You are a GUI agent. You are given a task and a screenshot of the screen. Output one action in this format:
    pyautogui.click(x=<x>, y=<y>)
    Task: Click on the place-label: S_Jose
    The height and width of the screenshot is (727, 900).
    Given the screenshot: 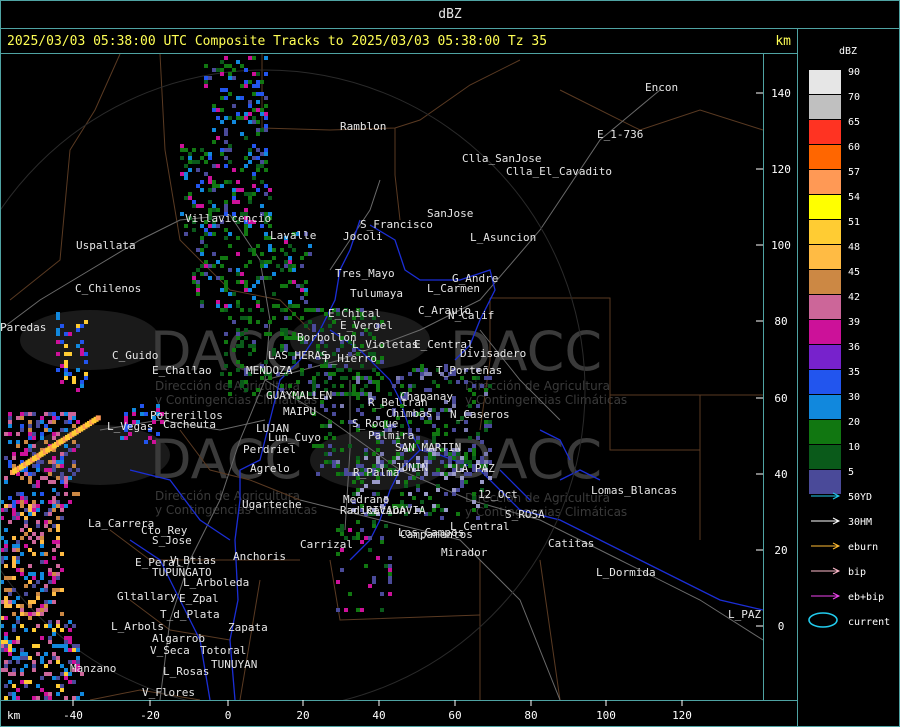 What is the action you would take?
    pyautogui.click(x=172, y=540)
    